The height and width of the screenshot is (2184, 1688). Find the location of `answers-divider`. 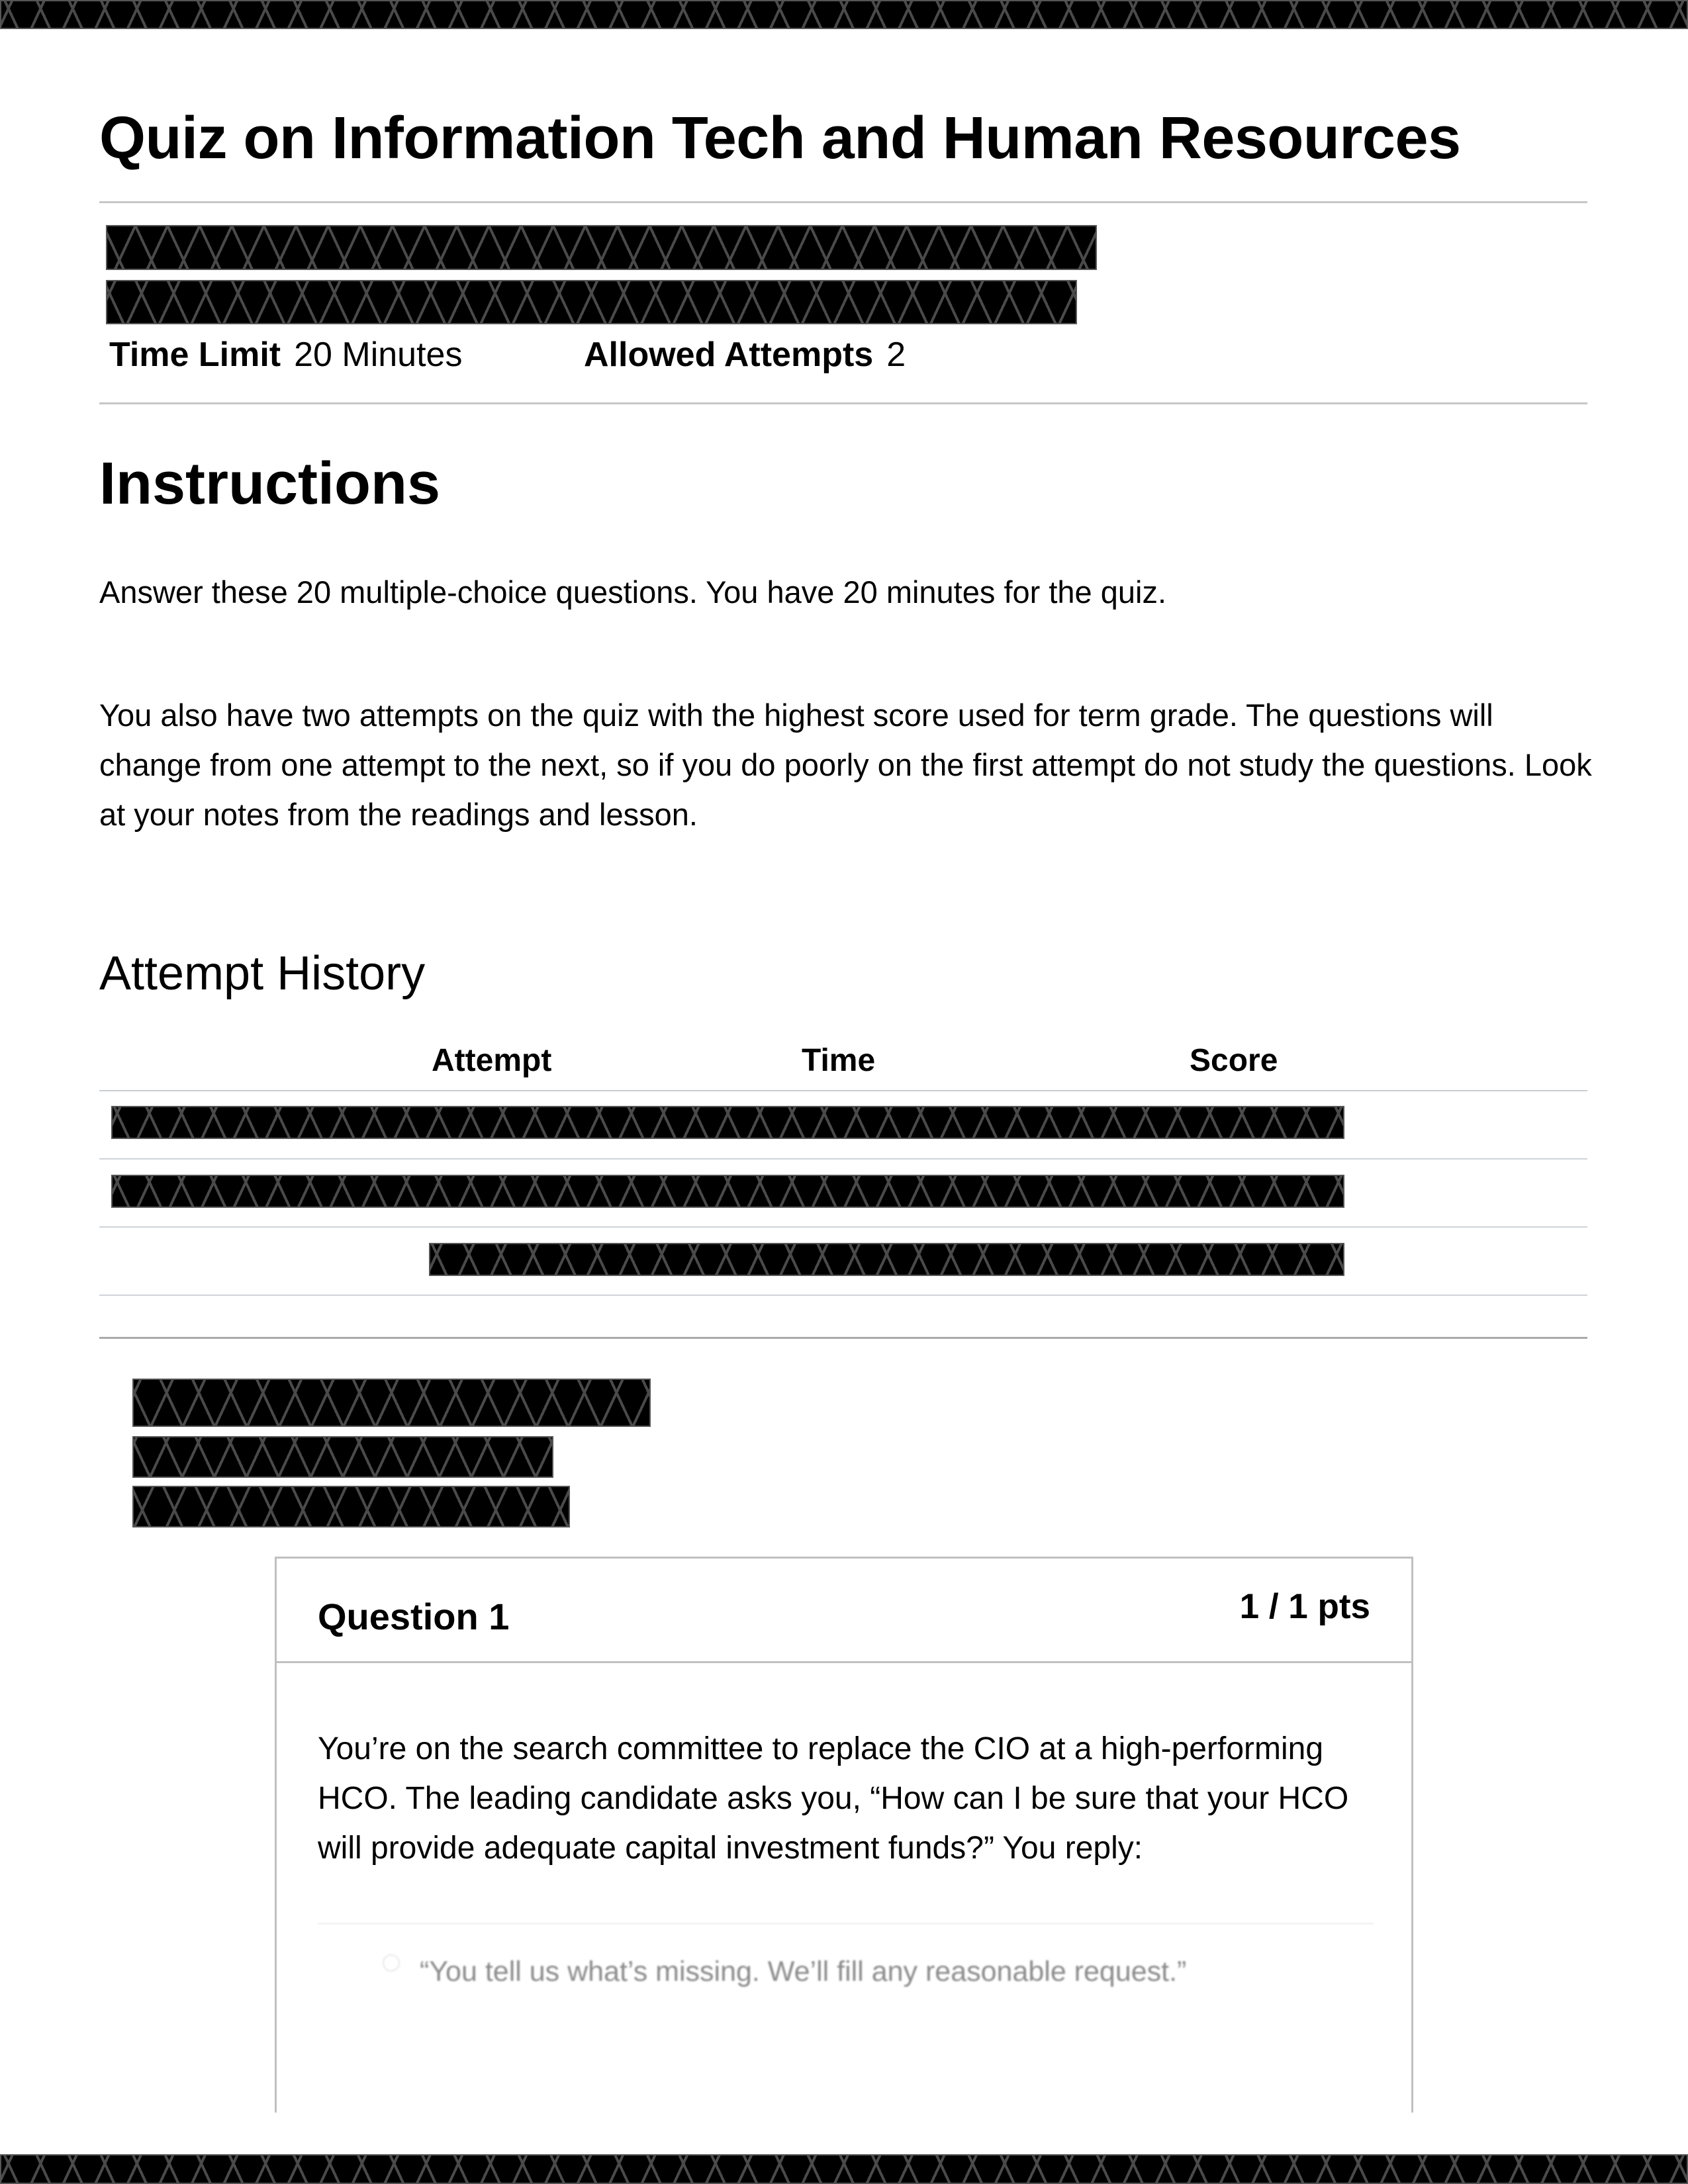

answers-divider is located at coordinates (846, 1924).